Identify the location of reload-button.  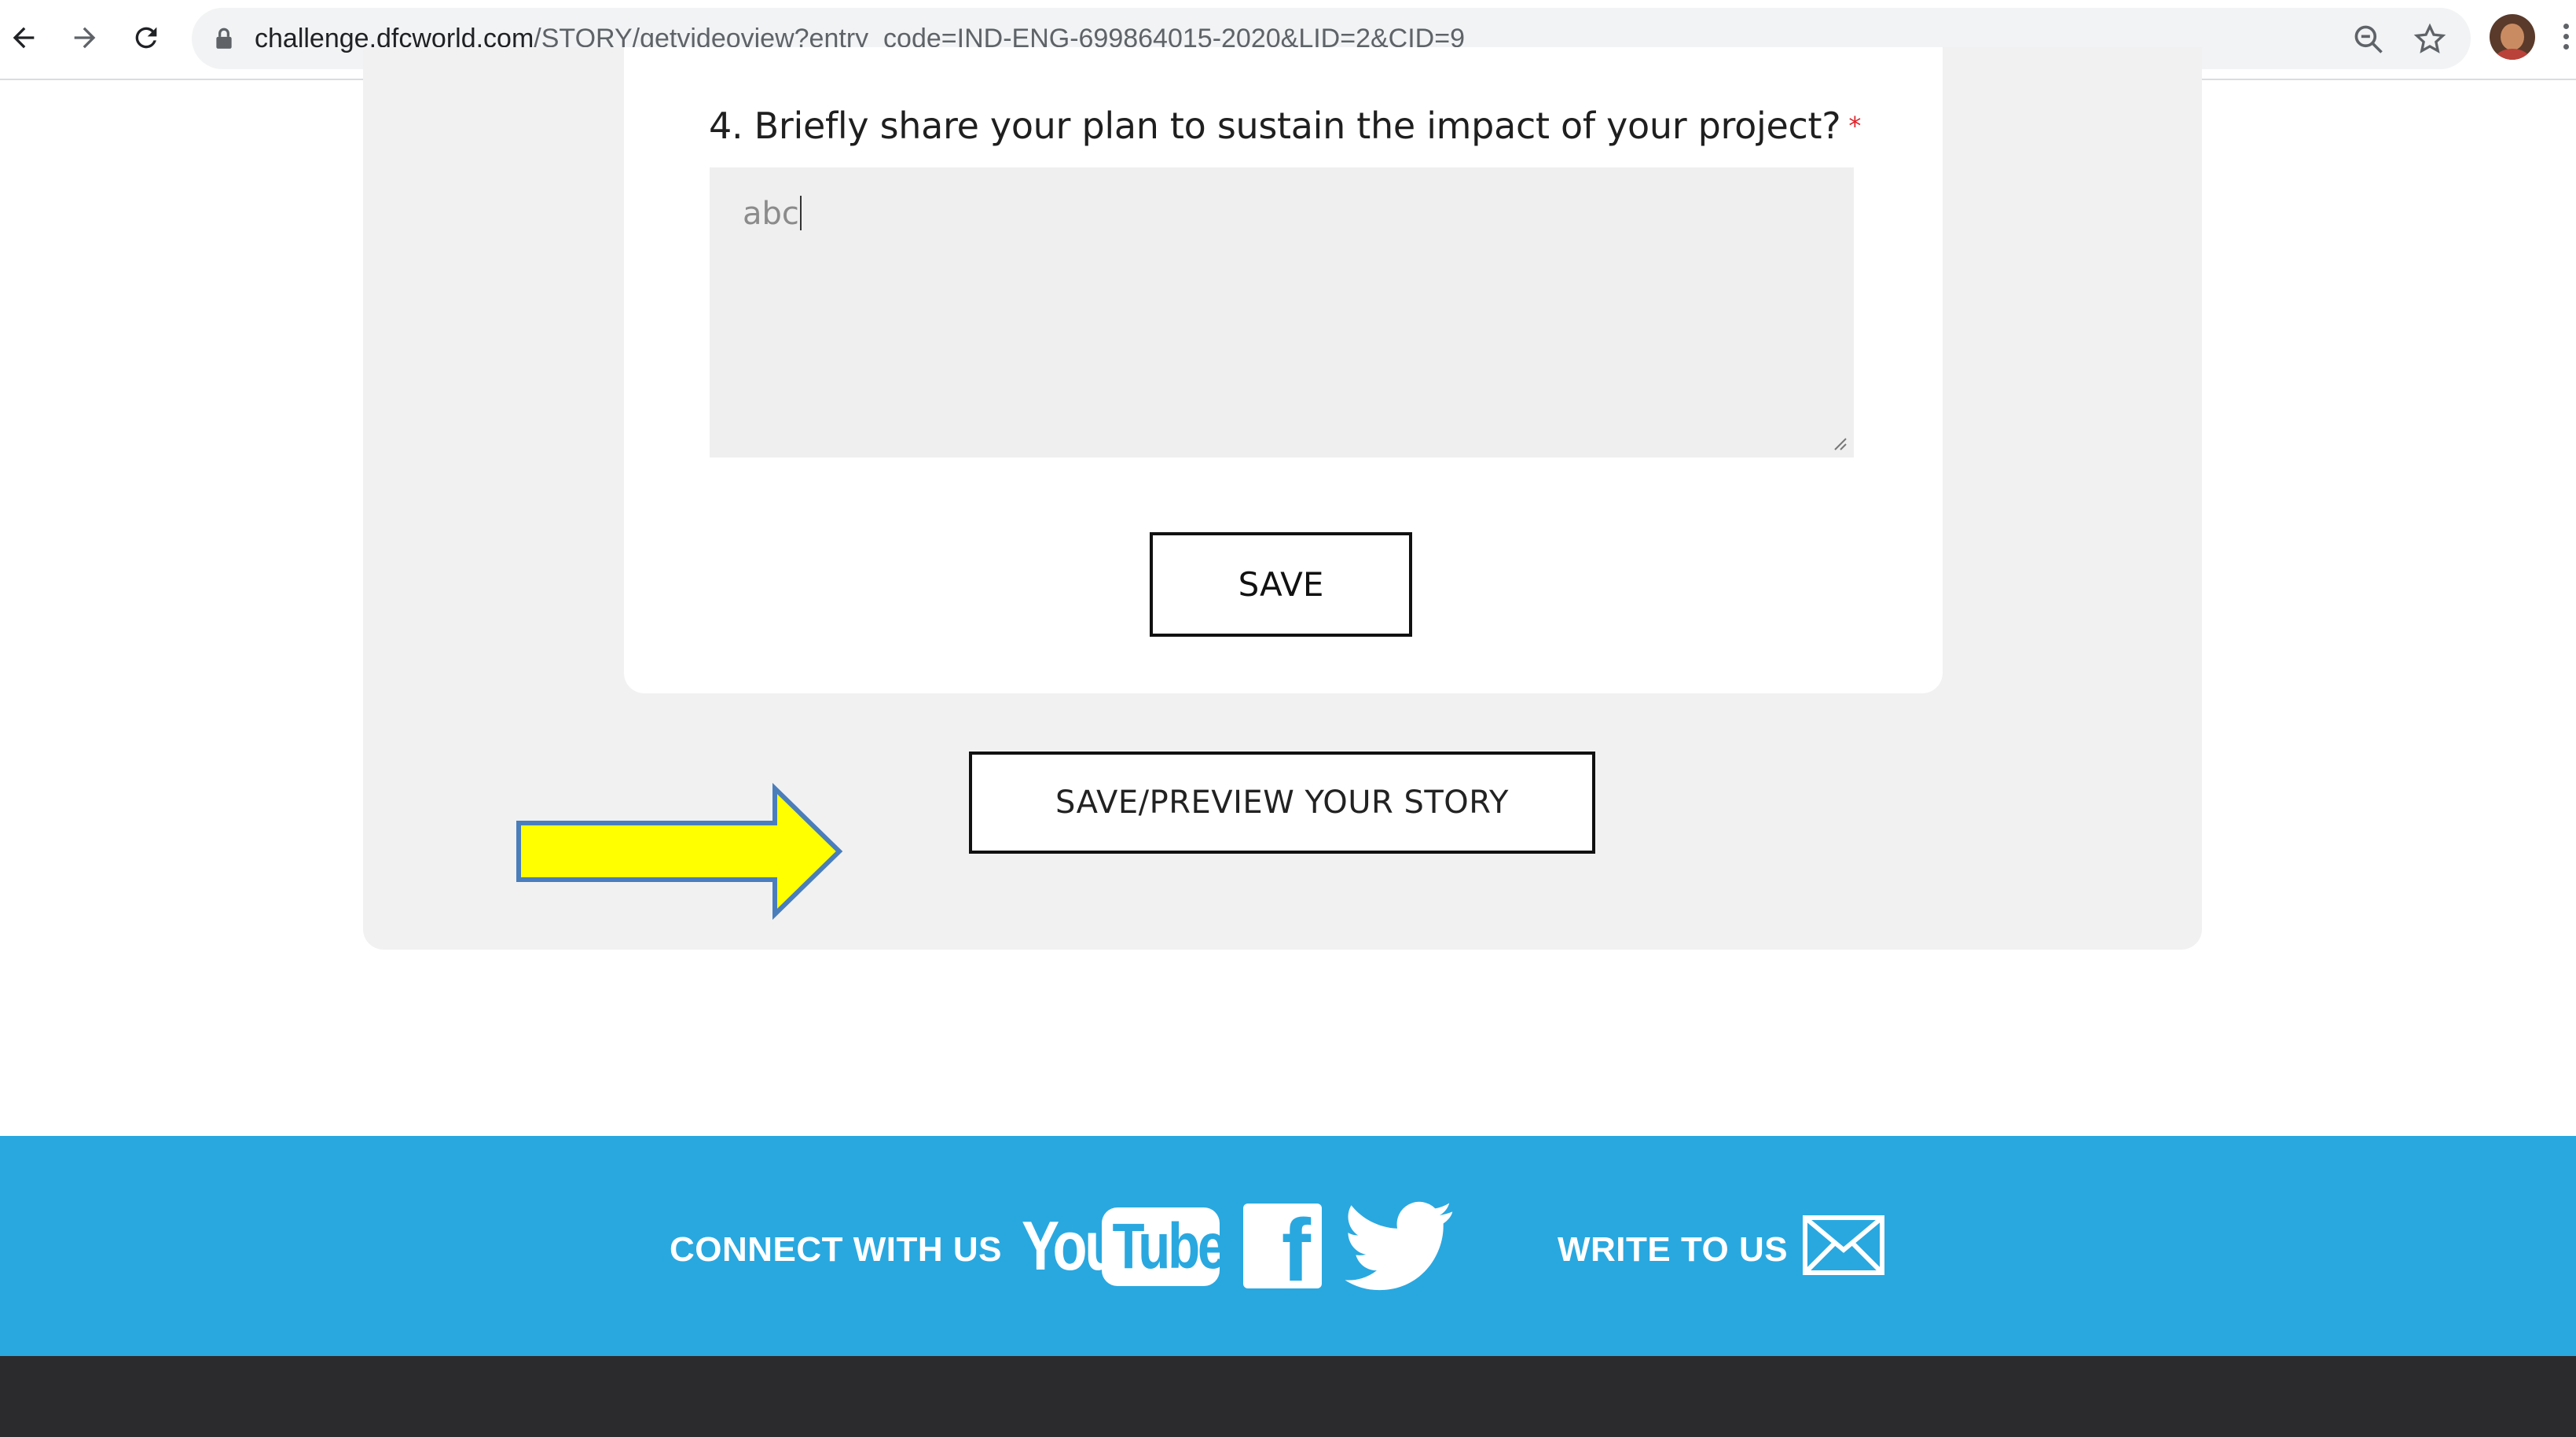
(146, 37).